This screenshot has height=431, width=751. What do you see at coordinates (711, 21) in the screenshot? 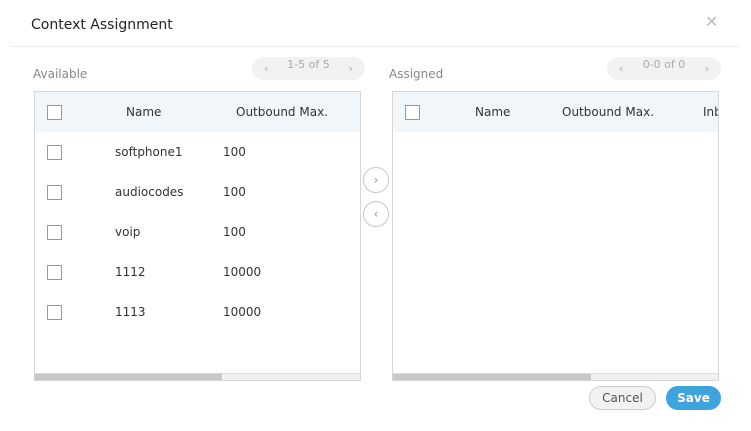
I see `close-icon: ✕` at bounding box center [711, 21].